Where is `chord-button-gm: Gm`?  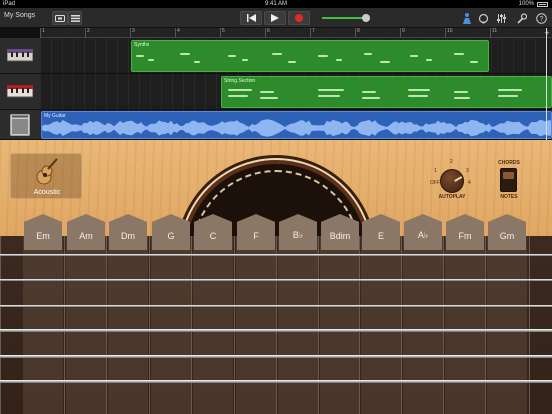
chord-button-gm: Gm is located at coordinates (507, 232).